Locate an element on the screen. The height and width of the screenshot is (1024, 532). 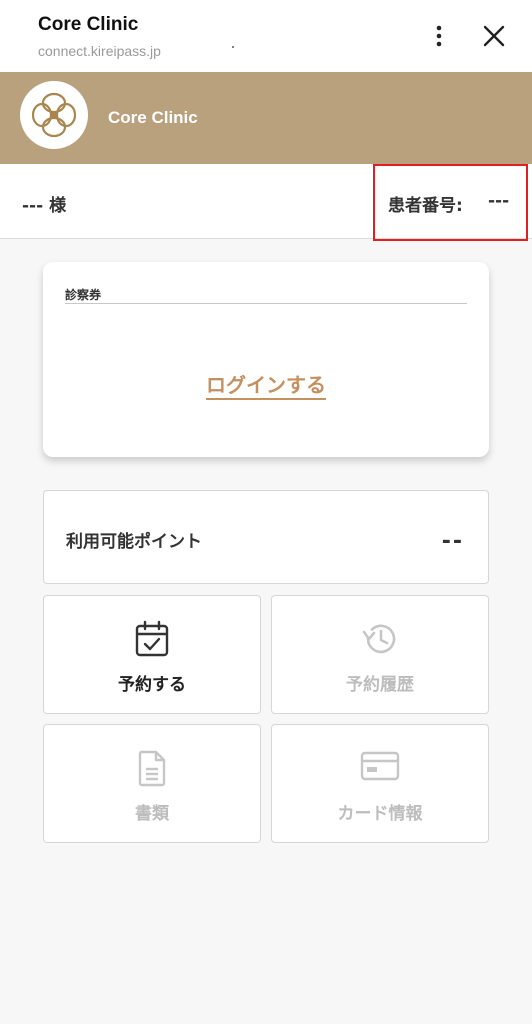
browser-url: connect.kireipass.jp is located at coordinates (99, 51).